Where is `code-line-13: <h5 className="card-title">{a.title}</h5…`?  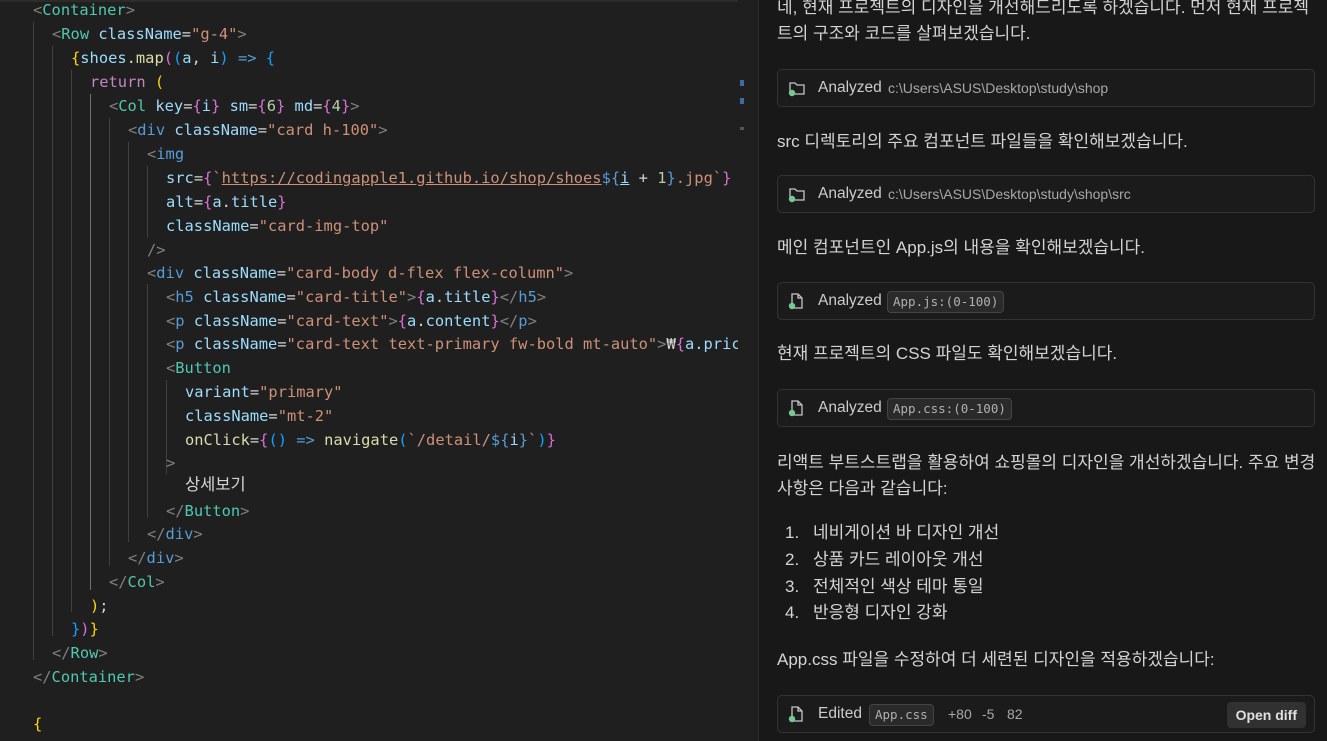
code-line-13: <h5 className="card-title">{a.title}</h5… is located at coordinates (356, 297).